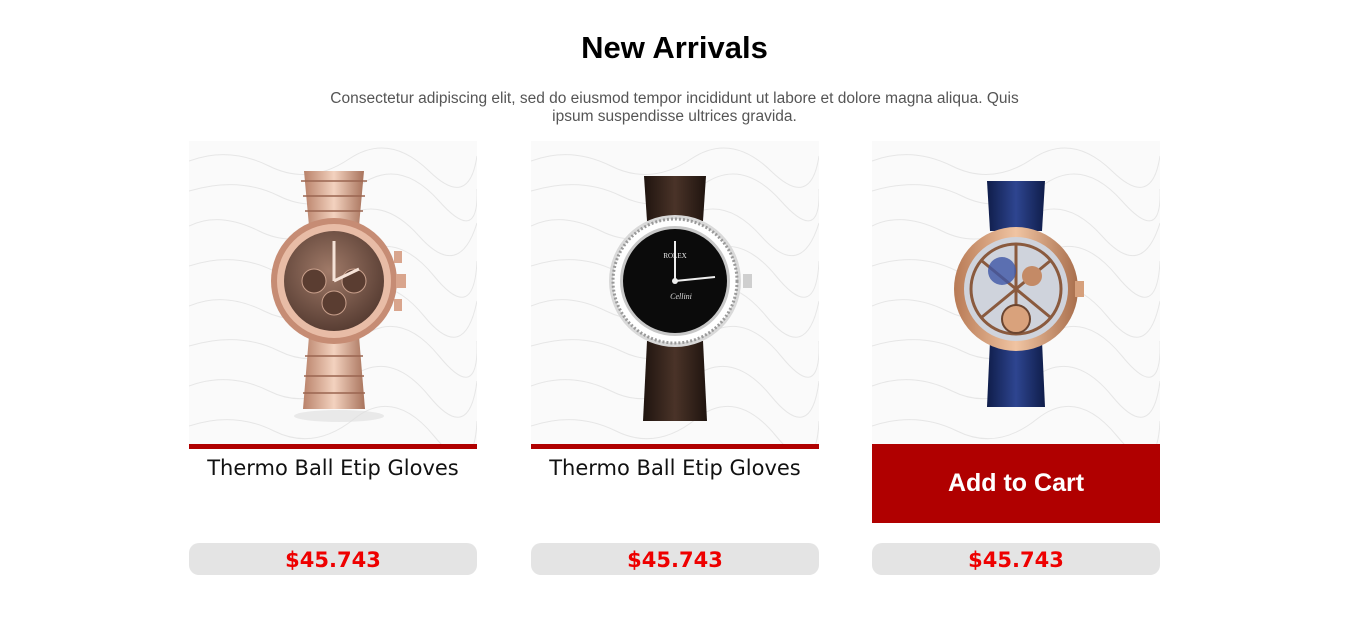  Describe the element at coordinates (674, 47) in the screenshot. I see `section-title: New Arrivals` at that location.